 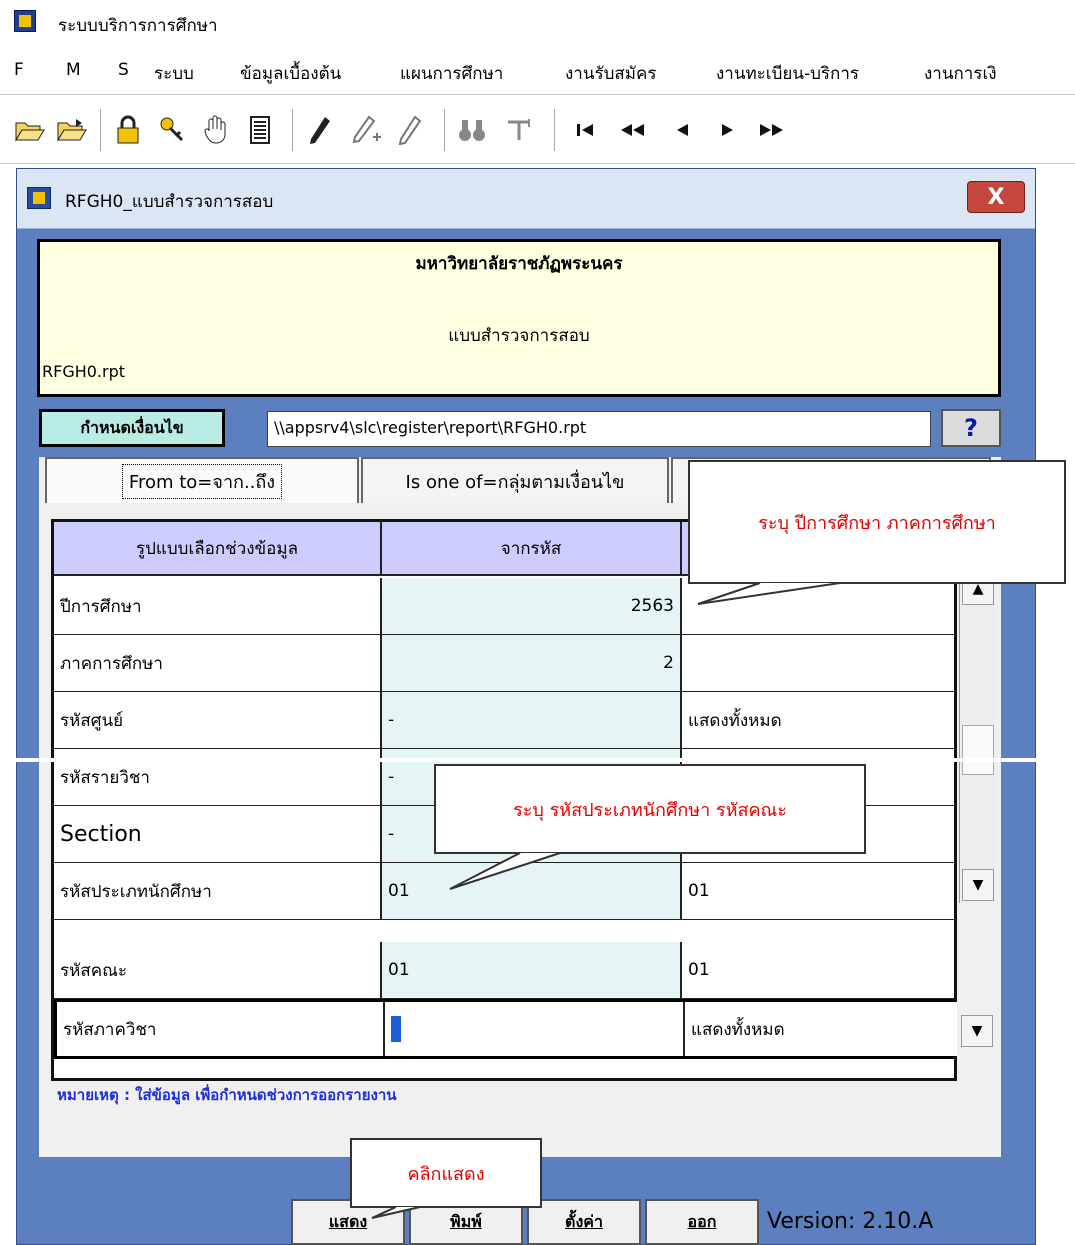 I want to click on window-title: RFGH0_แบบสำรวจการสอบ, so click(x=169, y=202).